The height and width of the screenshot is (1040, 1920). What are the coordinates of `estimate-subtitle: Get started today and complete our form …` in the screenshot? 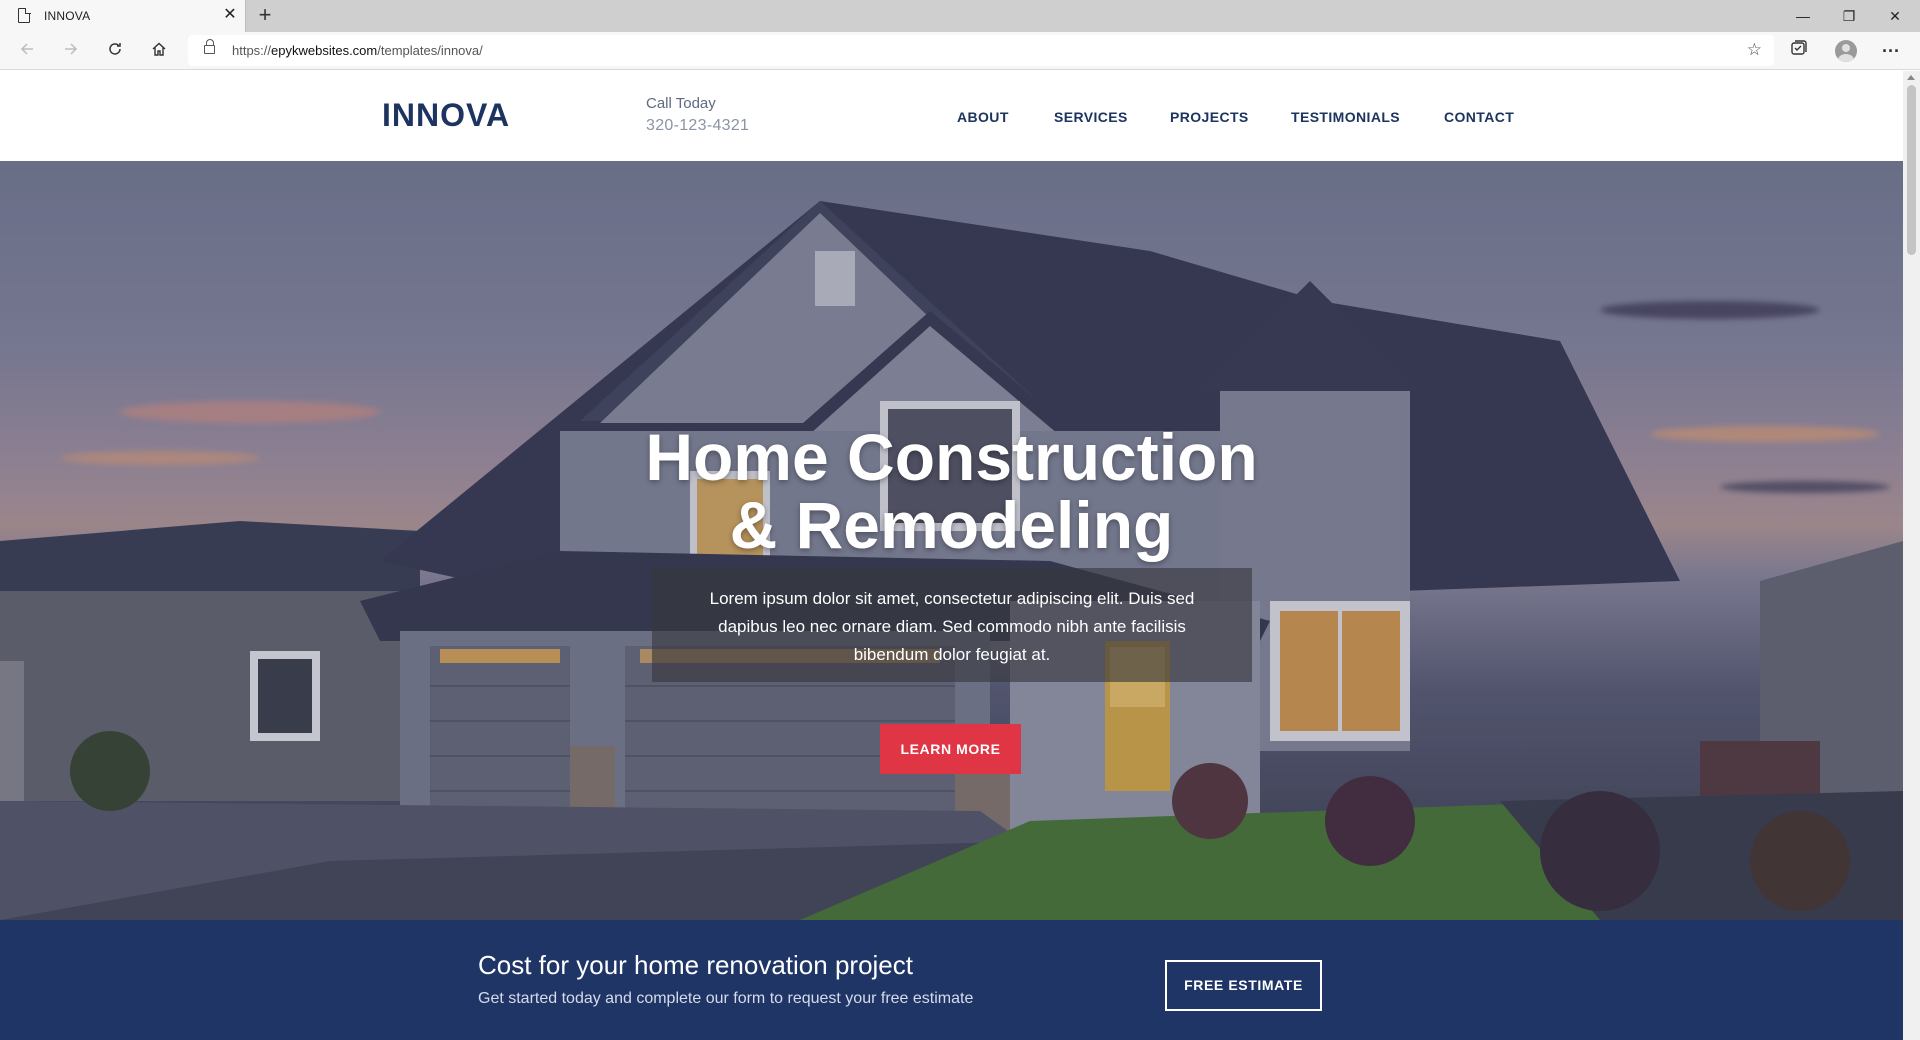 It's located at (726, 998).